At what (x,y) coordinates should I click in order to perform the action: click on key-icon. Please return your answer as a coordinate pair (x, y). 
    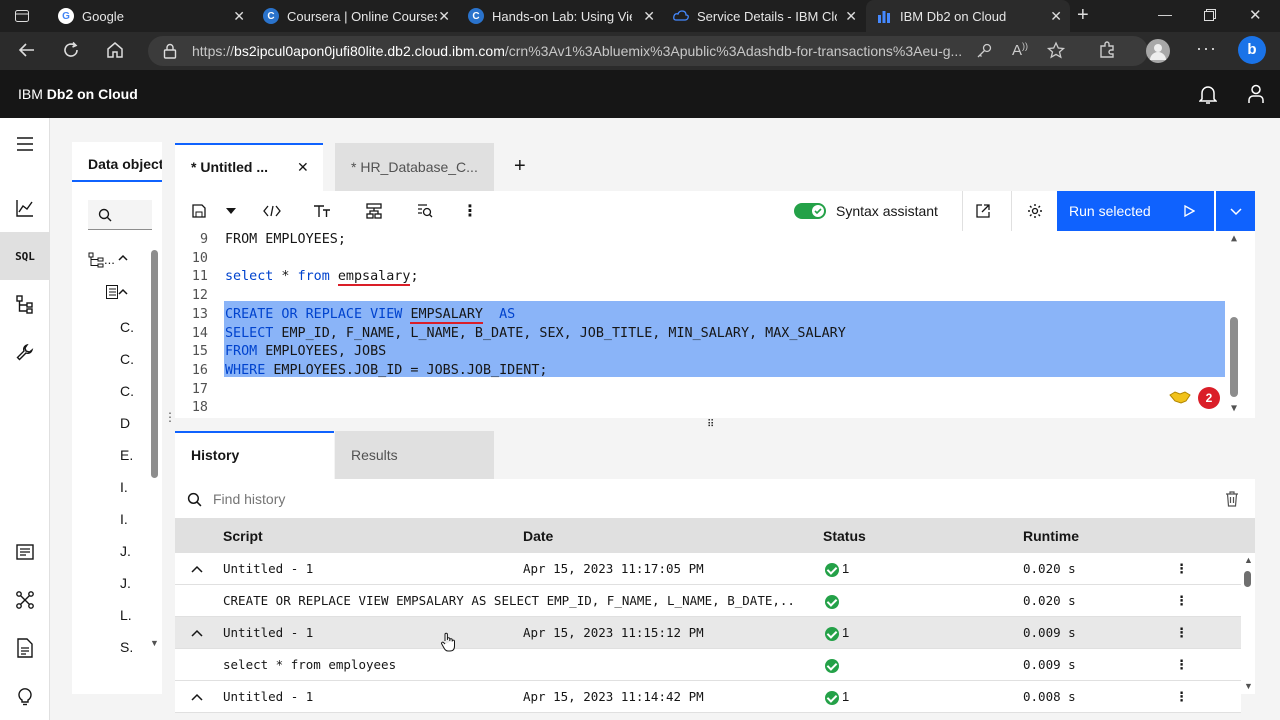
    Looking at the image, I should click on (984, 51).